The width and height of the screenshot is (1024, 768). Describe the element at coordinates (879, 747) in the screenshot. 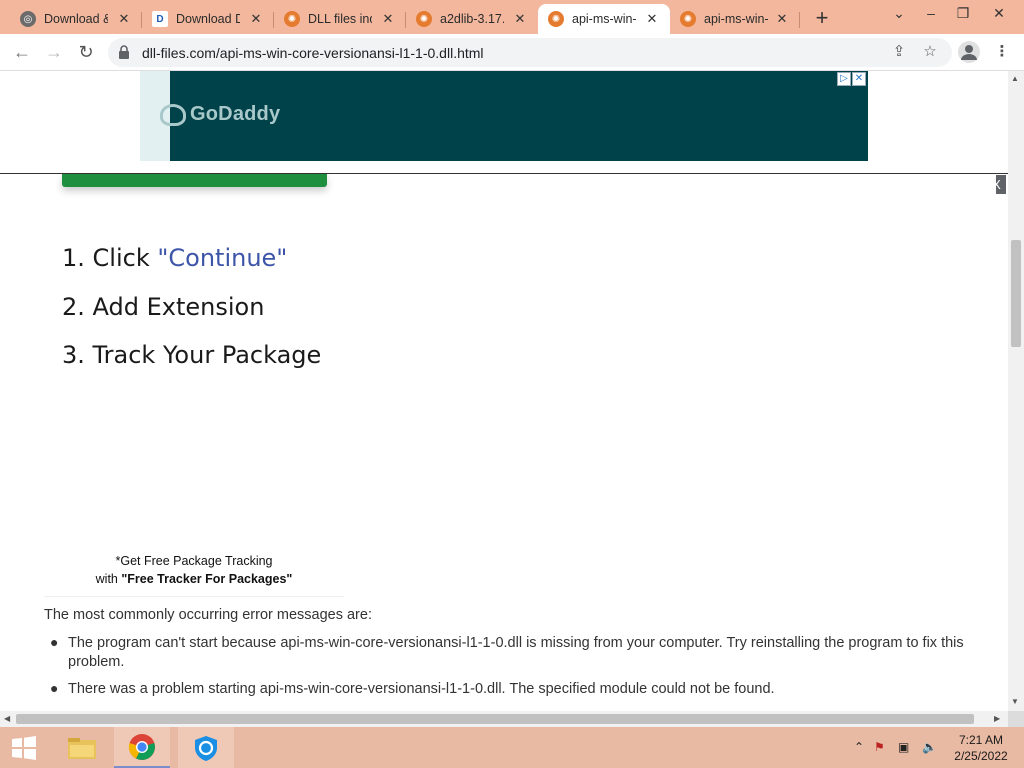

I see `action-center-flag-icon: ⚑` at that location.